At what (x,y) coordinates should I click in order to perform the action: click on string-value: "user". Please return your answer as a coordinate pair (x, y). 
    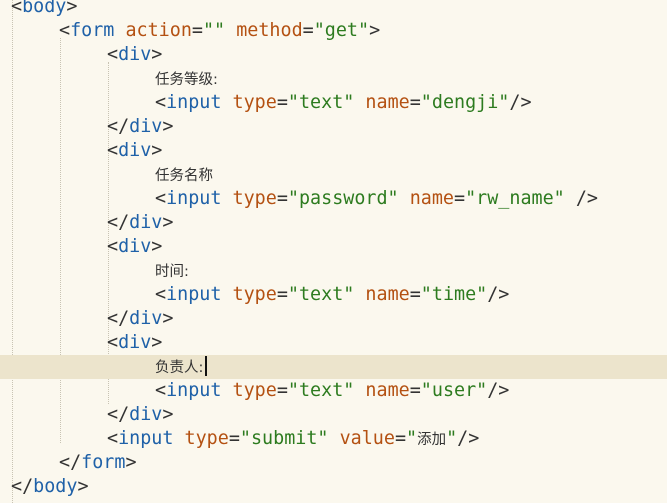
    Looking at the image, I should click on (454, 390).